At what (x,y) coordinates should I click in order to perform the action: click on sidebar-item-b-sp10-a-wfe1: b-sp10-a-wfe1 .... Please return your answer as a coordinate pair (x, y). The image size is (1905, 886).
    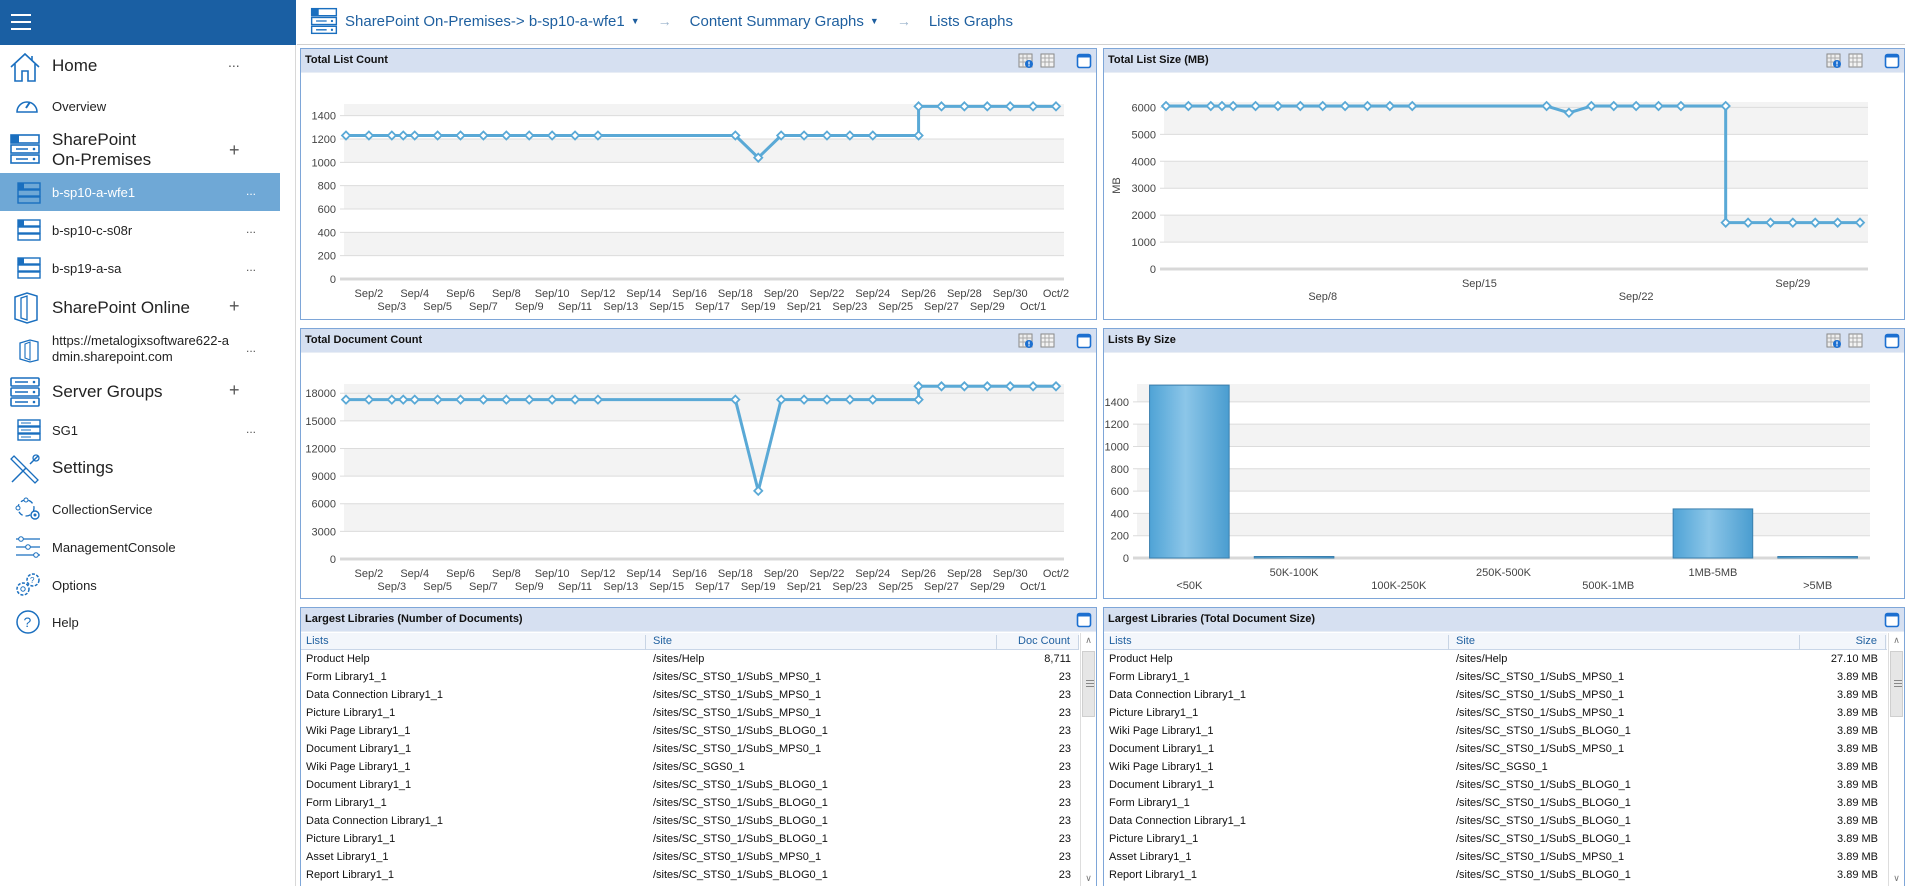
    Looking at the image, I should click on (140, 192).